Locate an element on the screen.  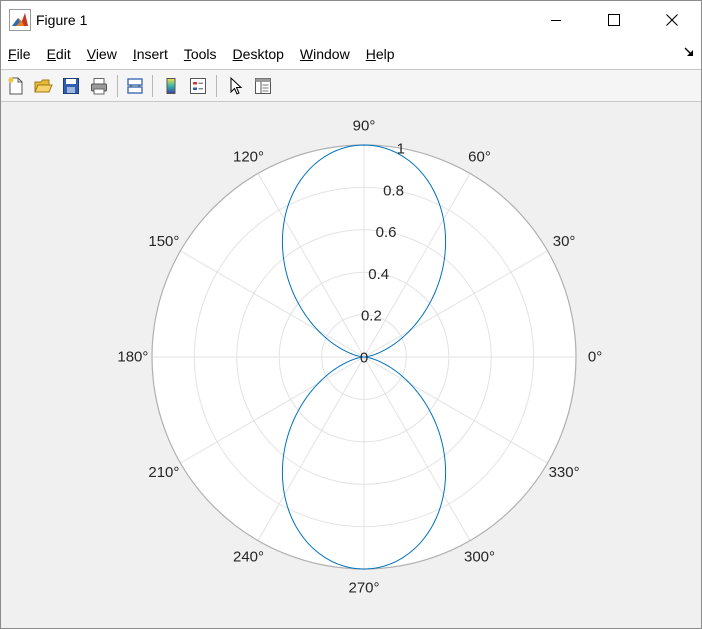
print-icon is located at coordinates (99, 86).